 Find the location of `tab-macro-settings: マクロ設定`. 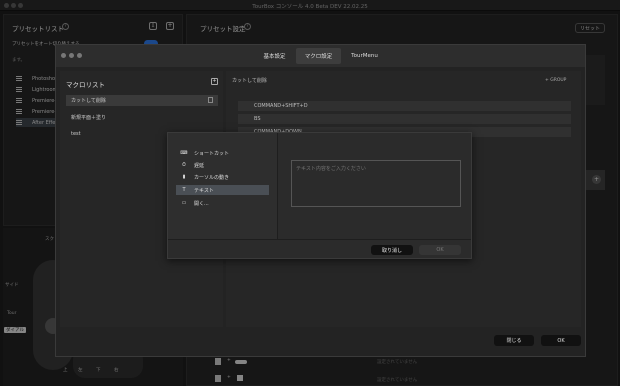

tab-macro-settings: マクロ設定 is located at coordinates (318, 56).